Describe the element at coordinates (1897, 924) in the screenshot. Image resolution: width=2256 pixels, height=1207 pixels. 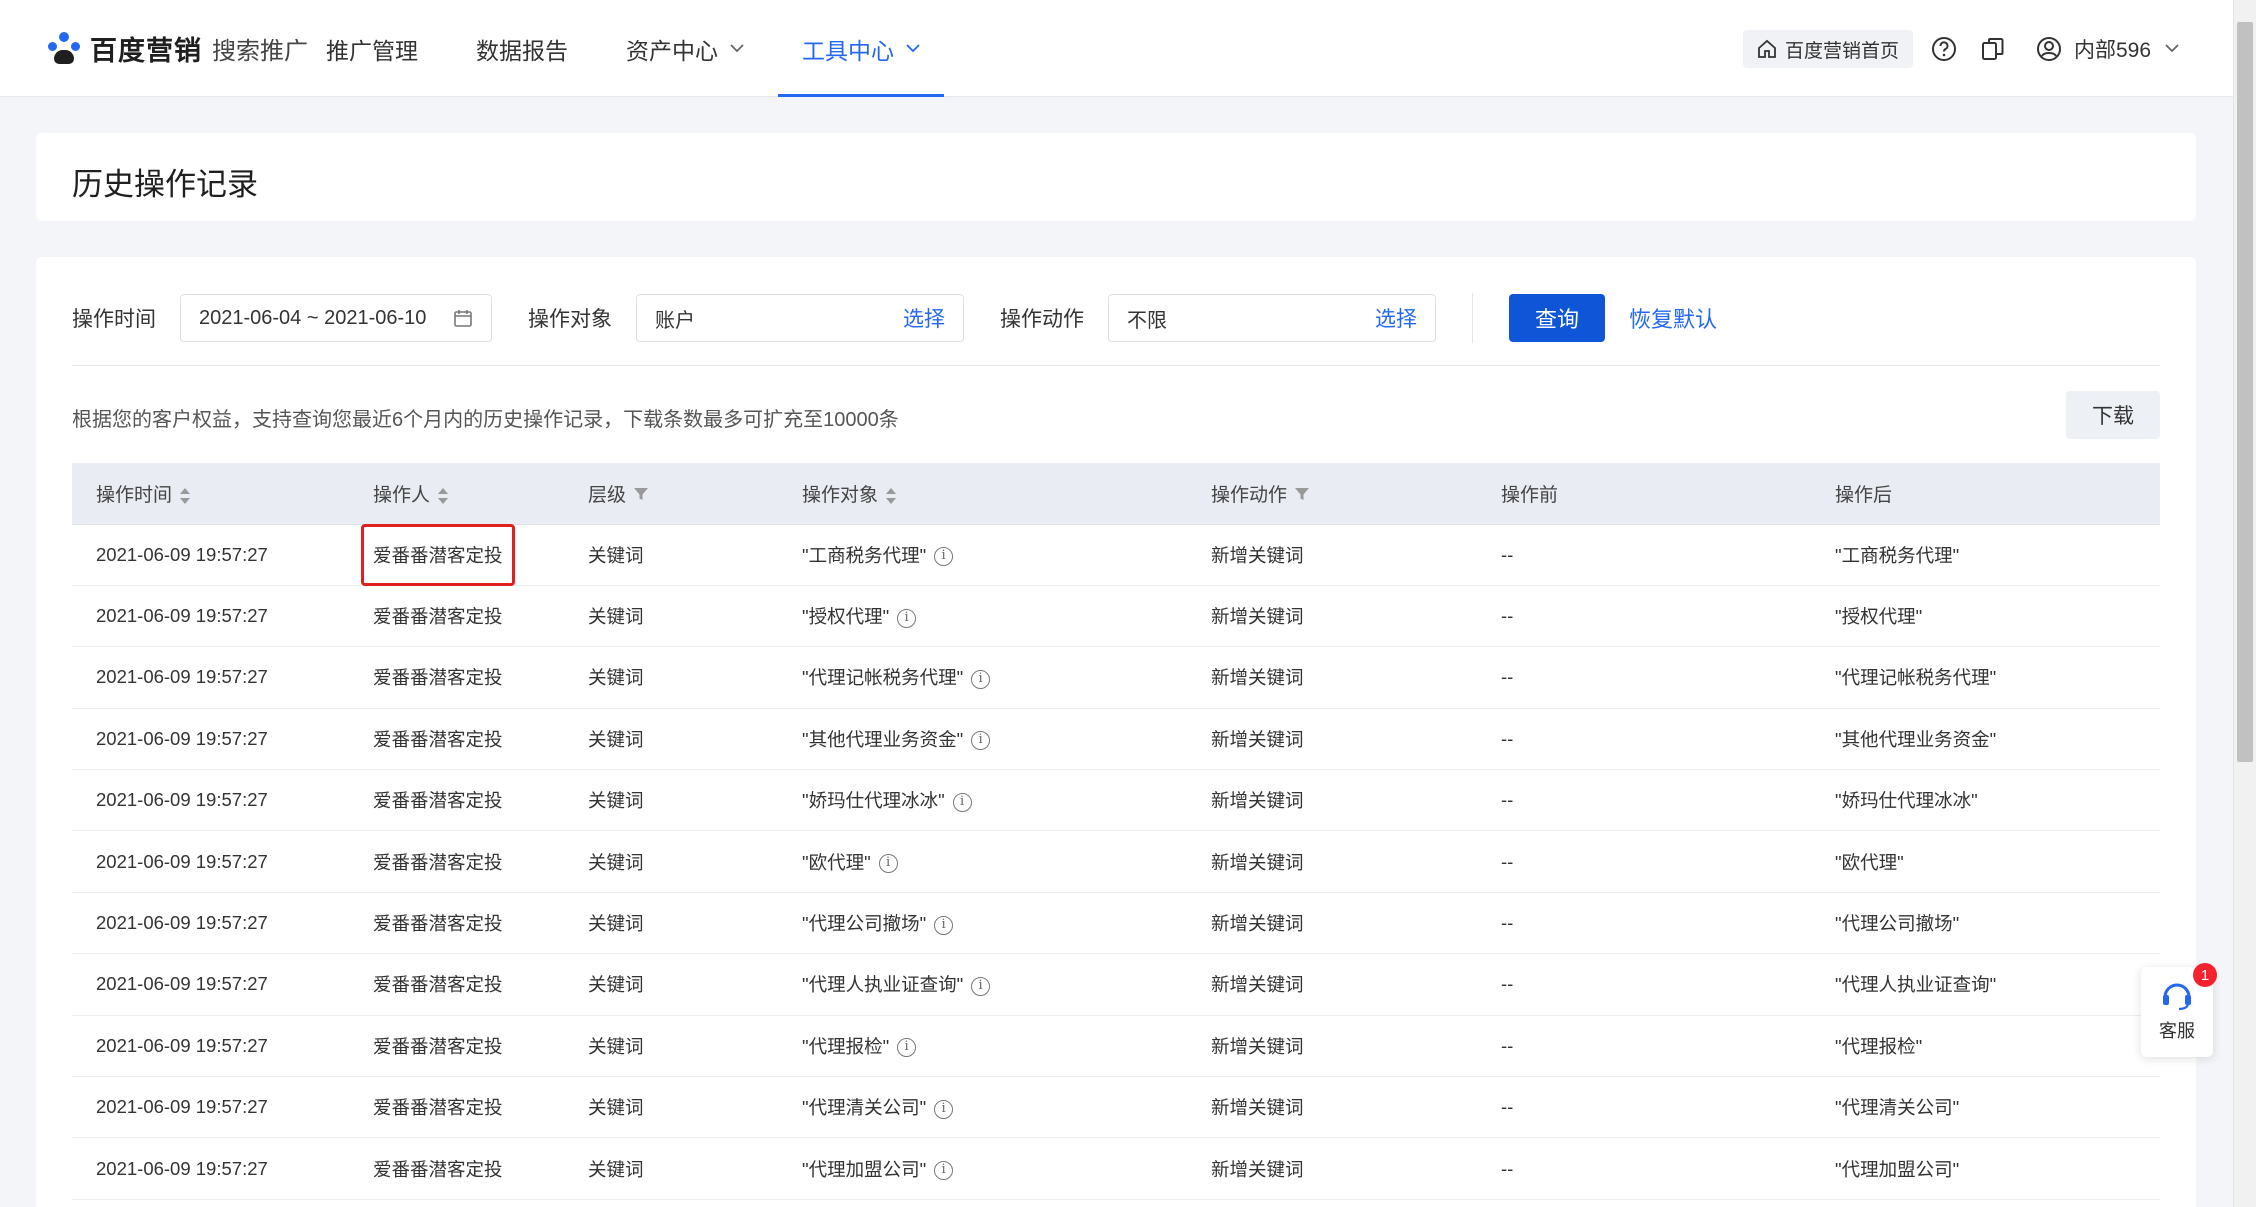
I see `cell-after-text: "代理公司撤场"` at that location.